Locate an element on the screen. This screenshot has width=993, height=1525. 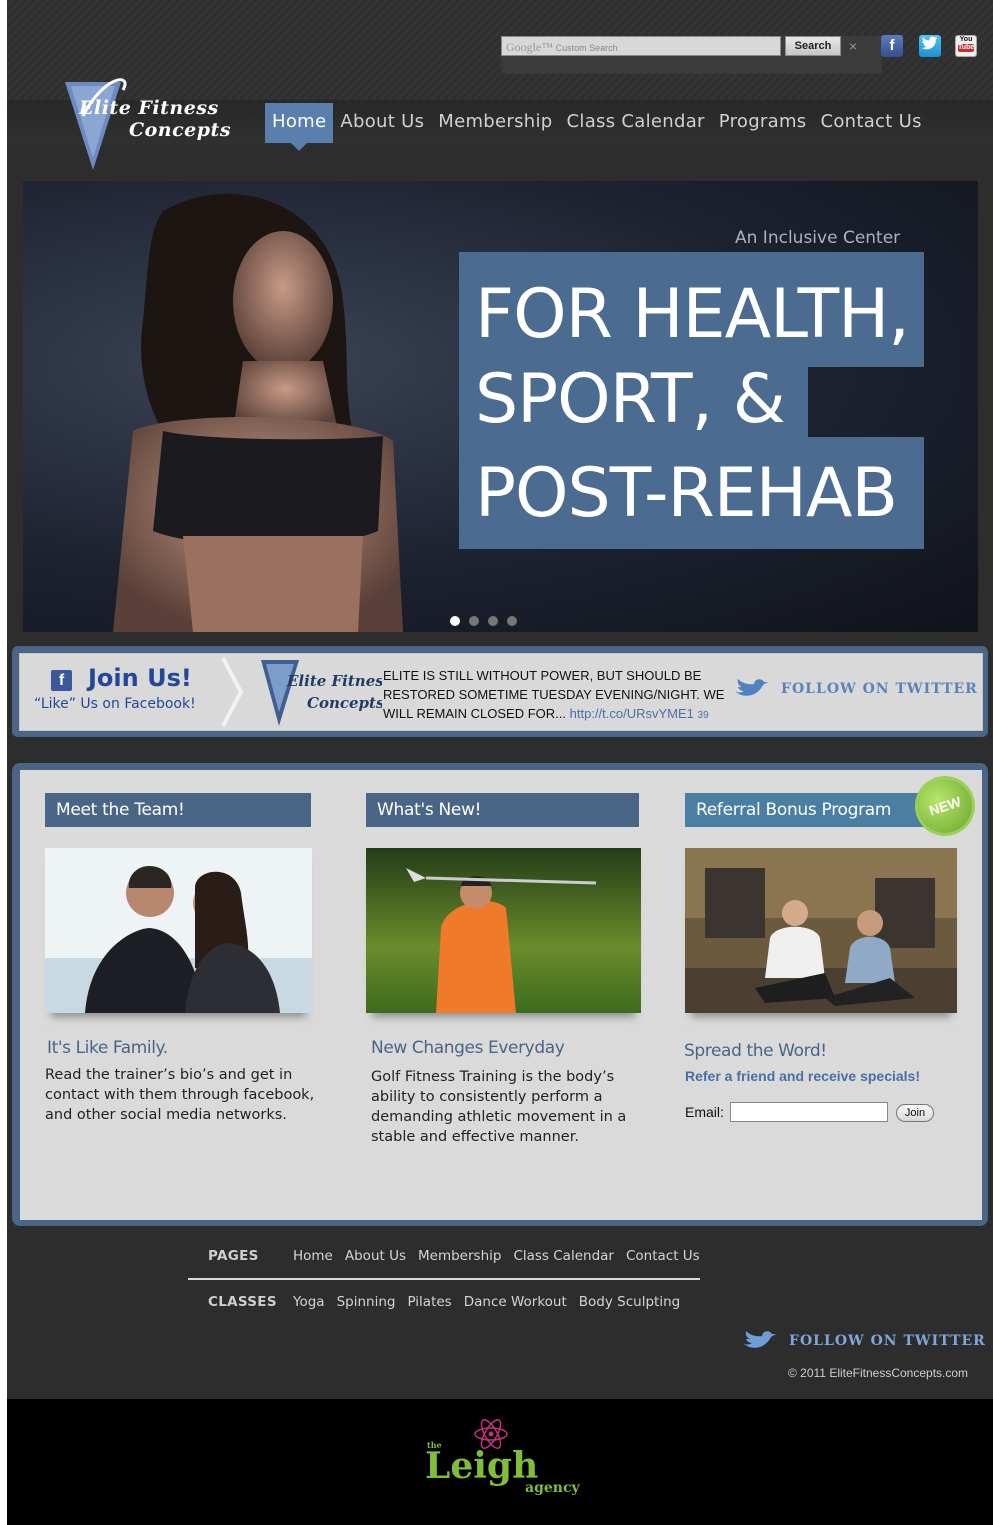
leigh-agency-logo: the Leigh agency is located at coordinates (504, 1459).